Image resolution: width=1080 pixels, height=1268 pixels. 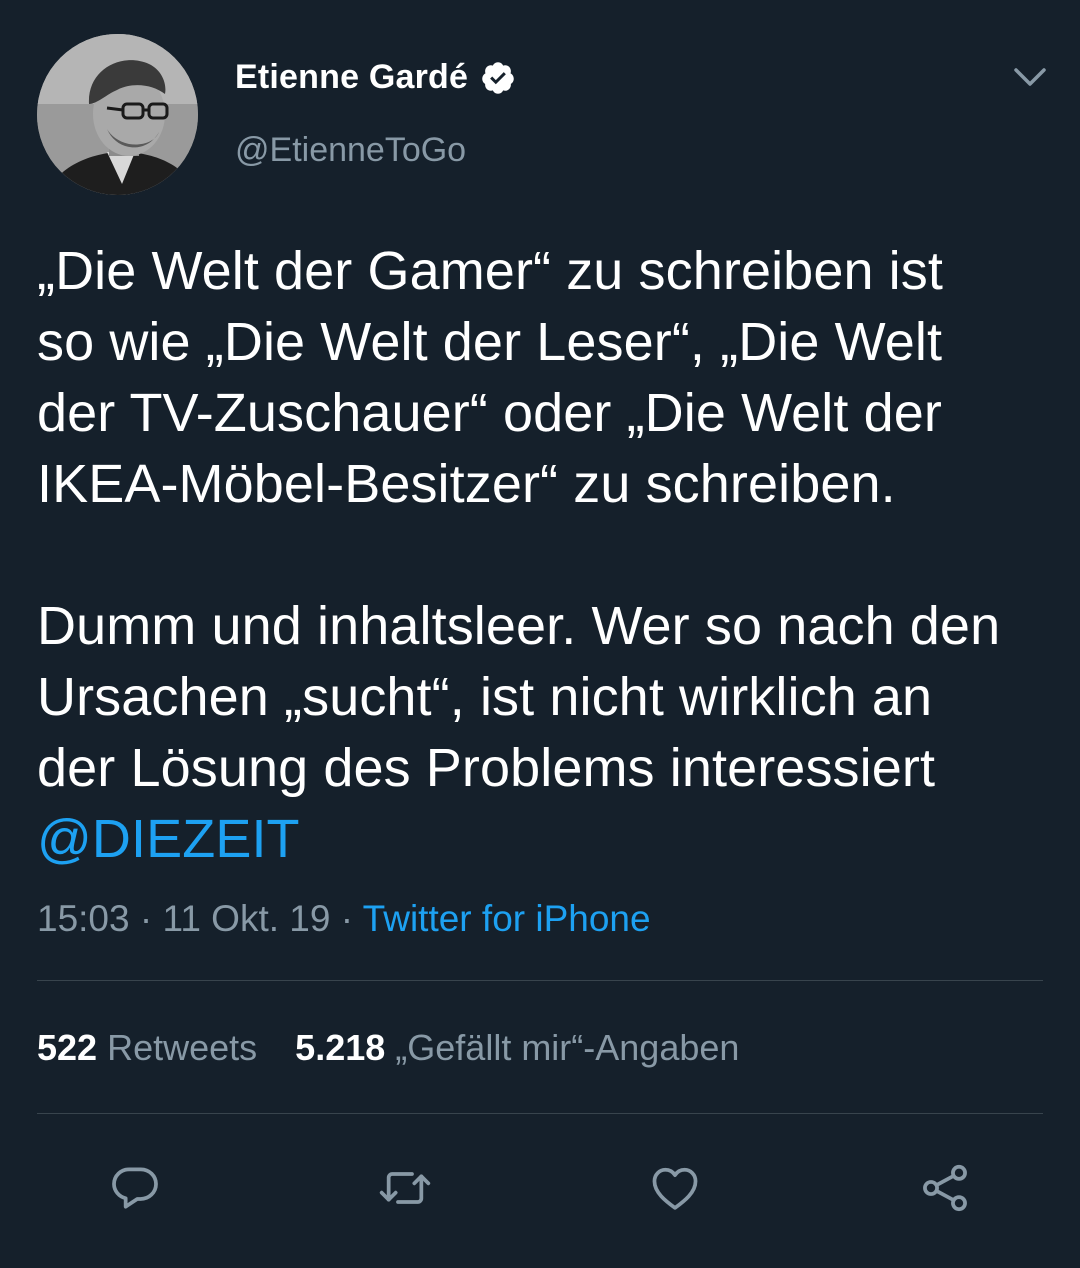 I want to click on tweet-source-link: Twitter for iPhone, so click(x=507, y=918).